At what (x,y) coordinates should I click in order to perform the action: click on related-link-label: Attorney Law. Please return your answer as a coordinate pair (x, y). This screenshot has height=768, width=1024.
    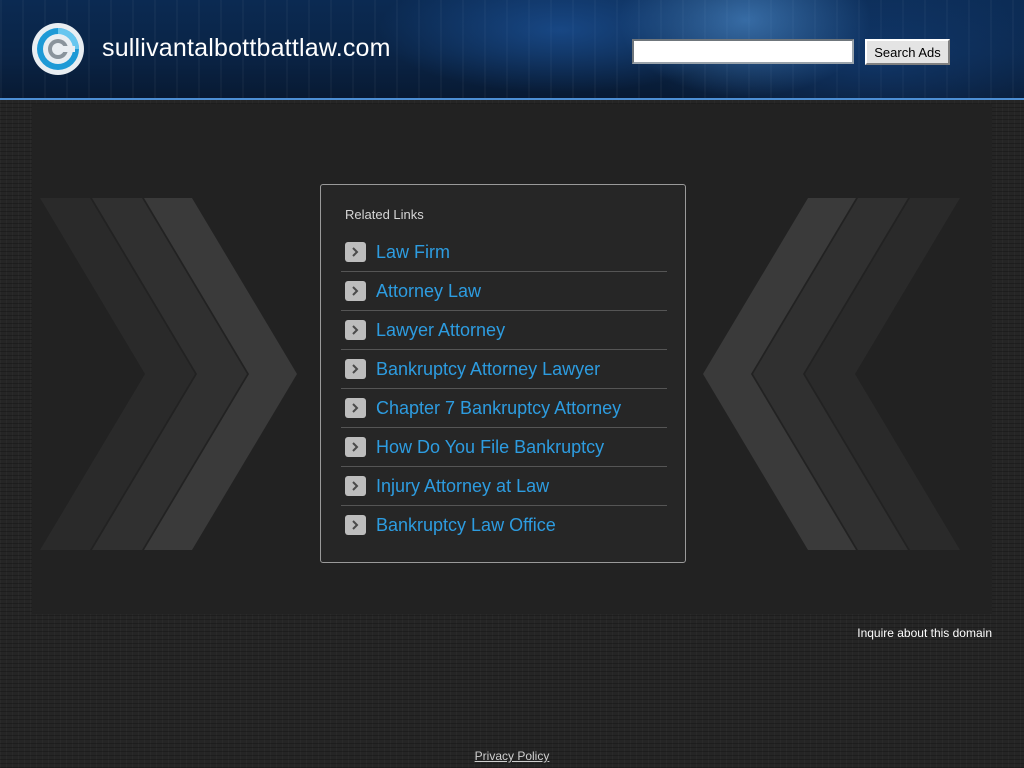
    Looking at the image, I should click on (428, 291).